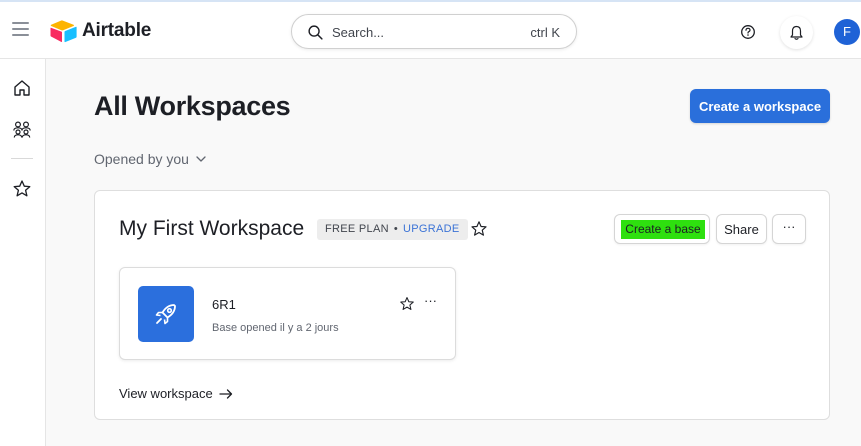 Image resolution: width=861 pixels, height=446 pixels. Describe the element at coordinates (201, 159) in the screenshot. I see `chevron-down-icon` at that location.